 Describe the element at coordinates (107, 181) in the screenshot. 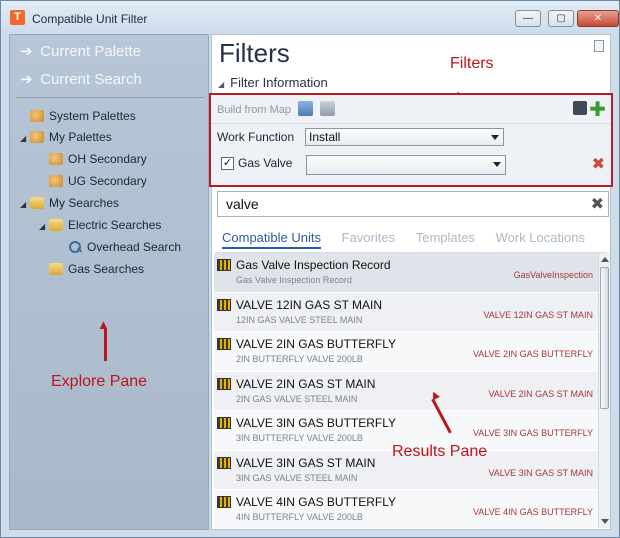

I see `tree-item-label: UG Secondary` at that location.